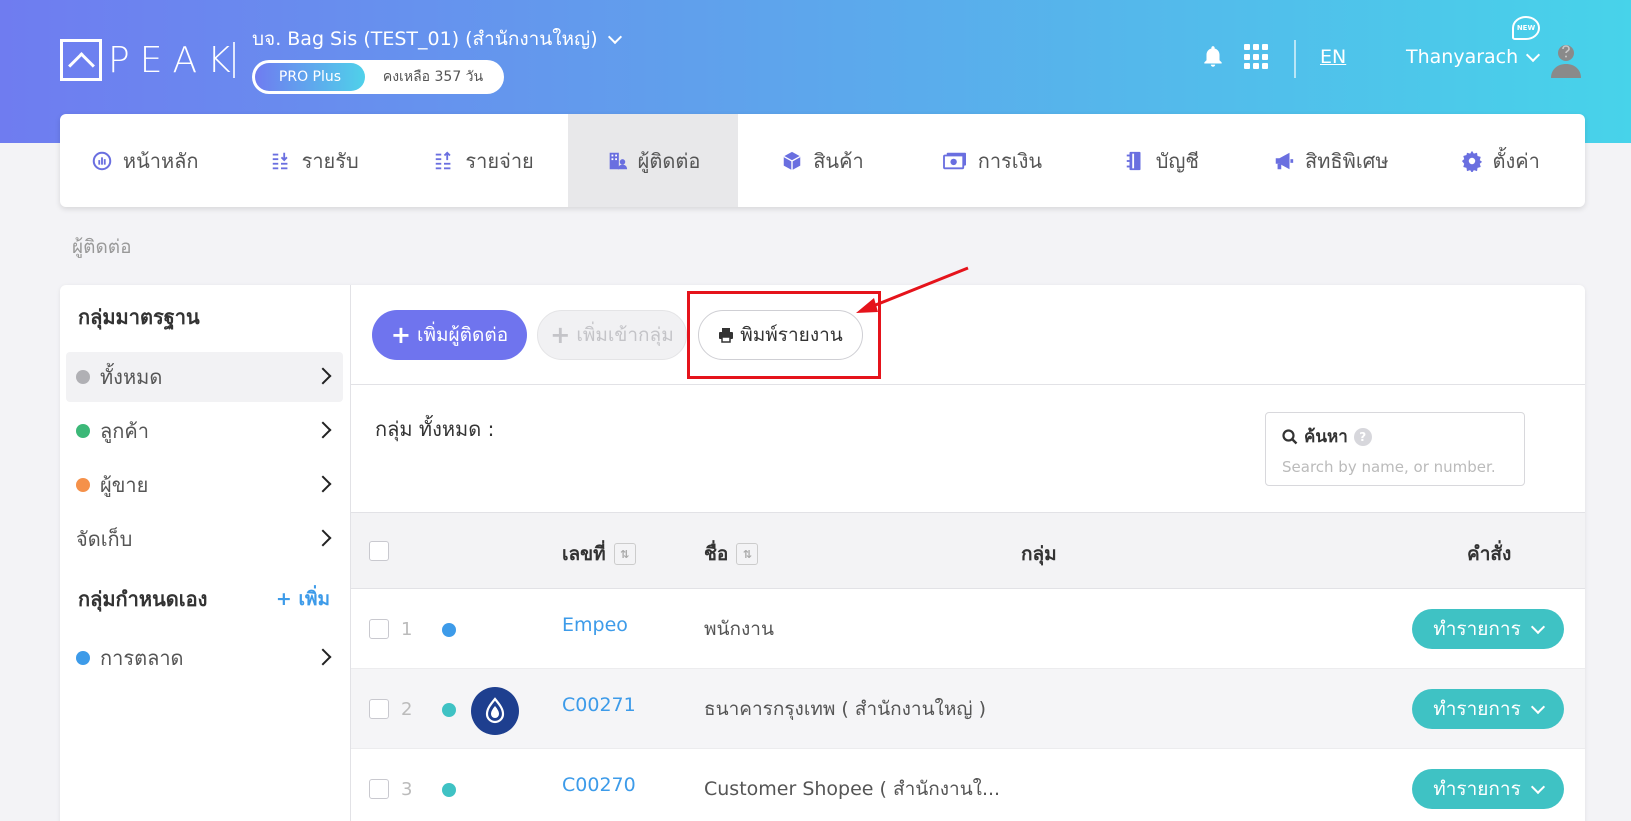 Image resolution: width=1631 pixels, height=821 pixels. Describe the element at coordinates (599, 705) in the screenshot. I see `contact-code-link: C00271` at that location.